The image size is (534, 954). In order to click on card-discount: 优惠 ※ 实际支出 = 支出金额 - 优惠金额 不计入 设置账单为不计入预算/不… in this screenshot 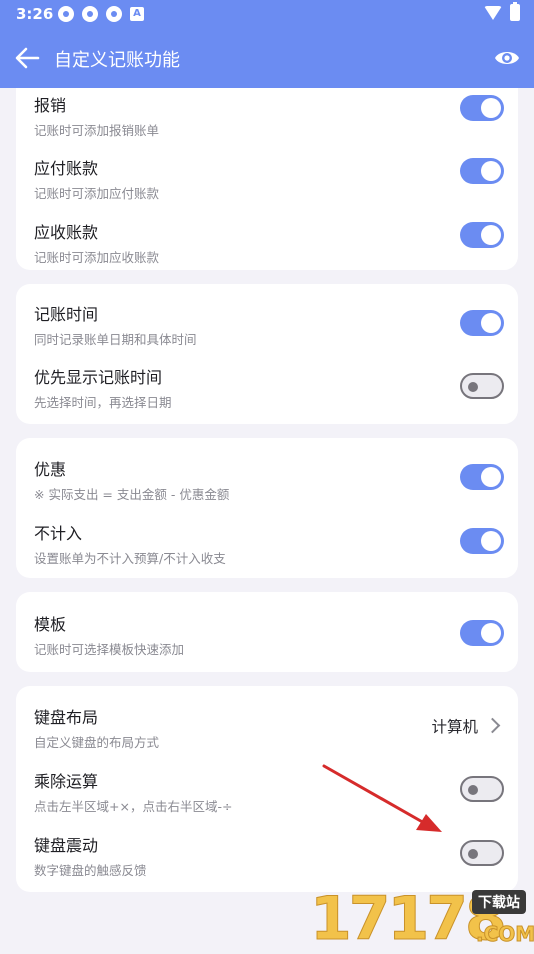, I will do `click(267, 508)`.